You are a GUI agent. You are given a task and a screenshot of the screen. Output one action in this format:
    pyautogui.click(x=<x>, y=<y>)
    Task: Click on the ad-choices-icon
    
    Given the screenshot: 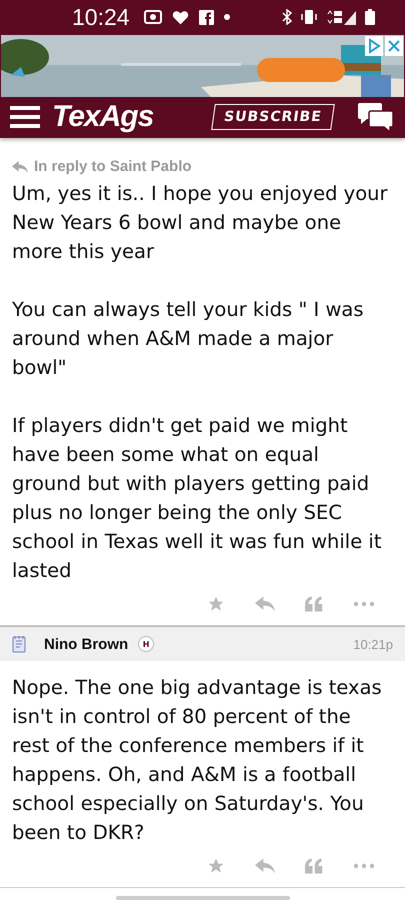 What is the action you would take?
    pyautogui.click(x=374, y=46)
    